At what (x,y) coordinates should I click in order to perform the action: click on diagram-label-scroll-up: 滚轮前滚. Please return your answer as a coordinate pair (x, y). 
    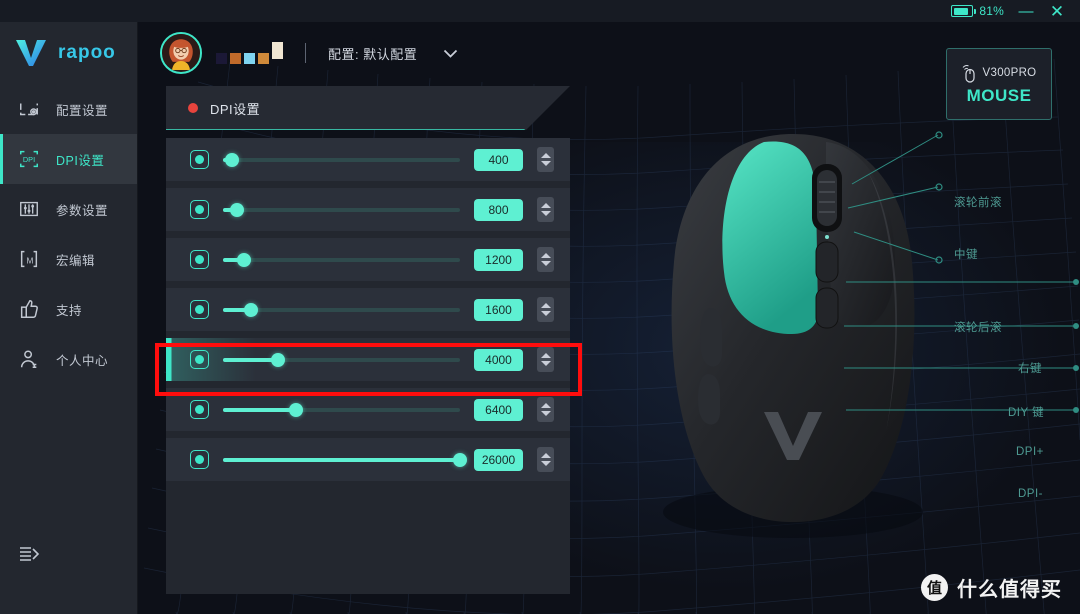
    Looking at the image, I should click on (978, 203).